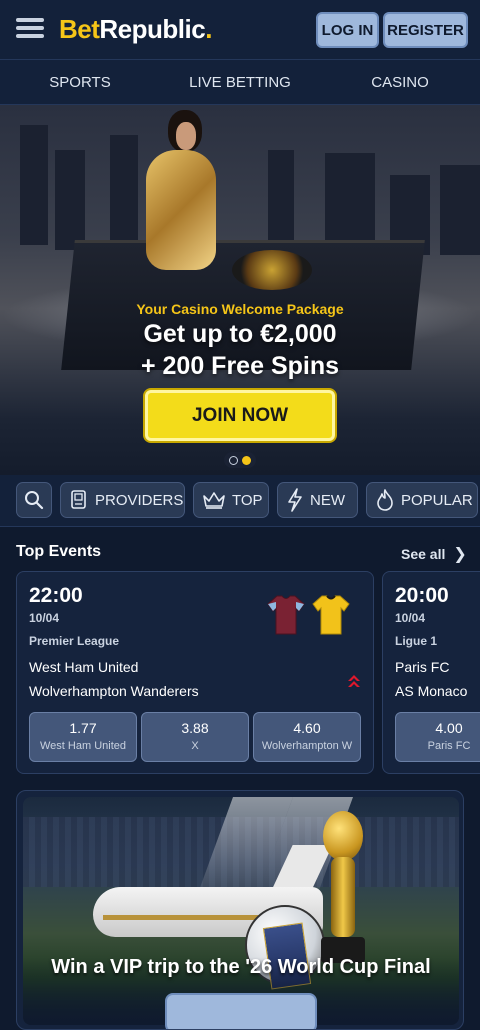  Describe the element at coordinates (460, 554) in the screenshot. I see `chevron-right-icon: ❯` at that location.